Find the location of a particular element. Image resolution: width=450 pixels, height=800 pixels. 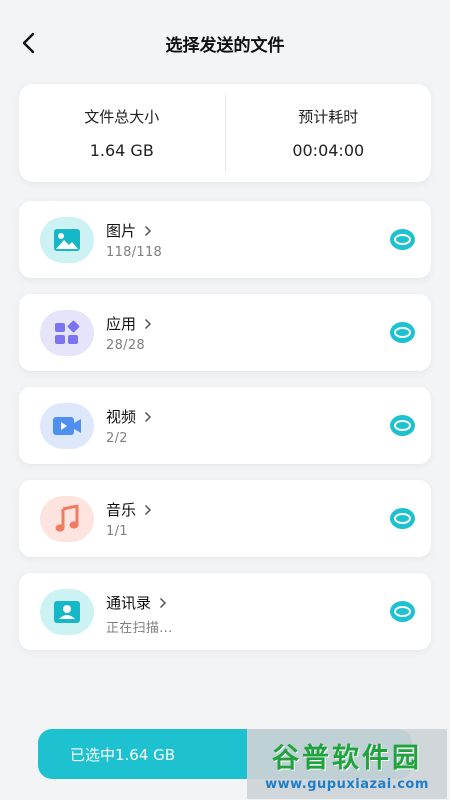

file-category-count: 2/2 is located at coordinates (117, 438).